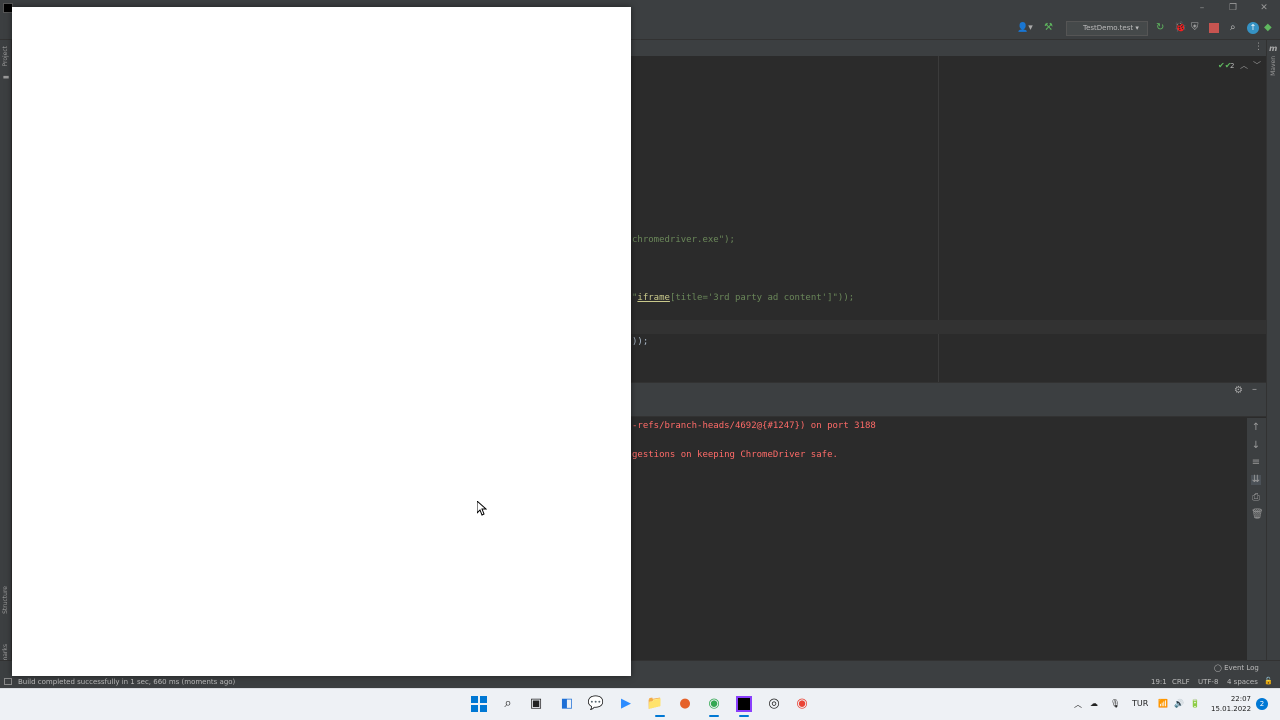 The width and height of the screenshot is (1280, 720). What do you see at coordinates (1218, 668) in the screenshot?
I see `event-log-icon: ◯` at bounding box center [1218, 668].